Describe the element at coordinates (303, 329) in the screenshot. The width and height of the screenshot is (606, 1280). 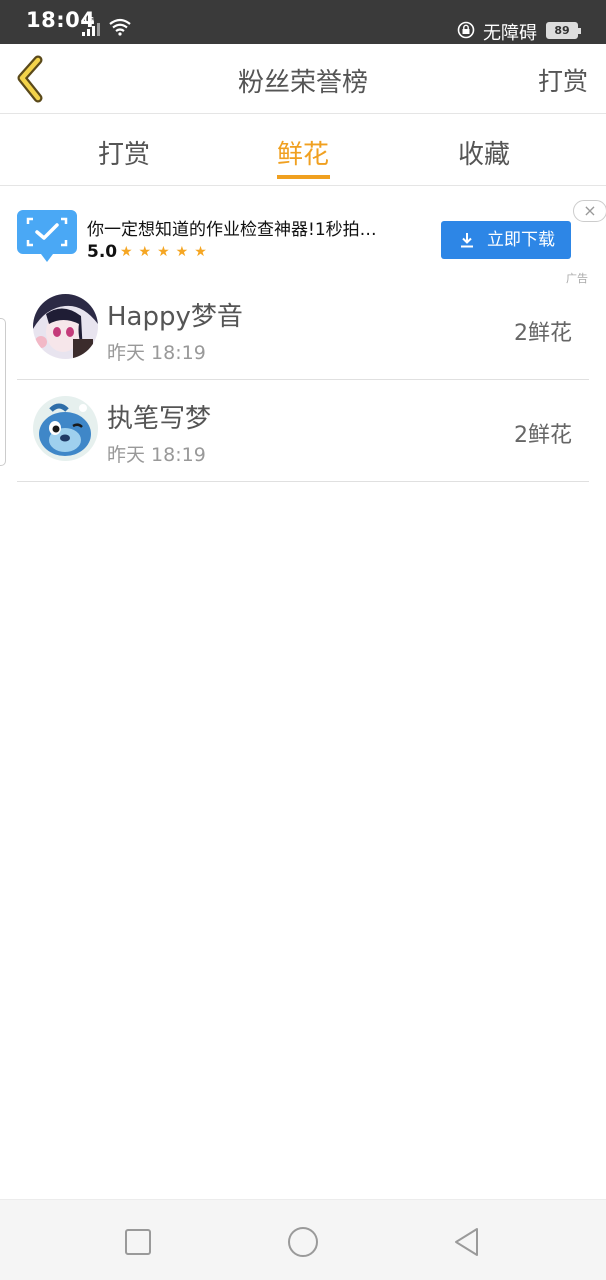
I see `list-item: Happy梦音 昨天 18:19 2鲜花` at that location.